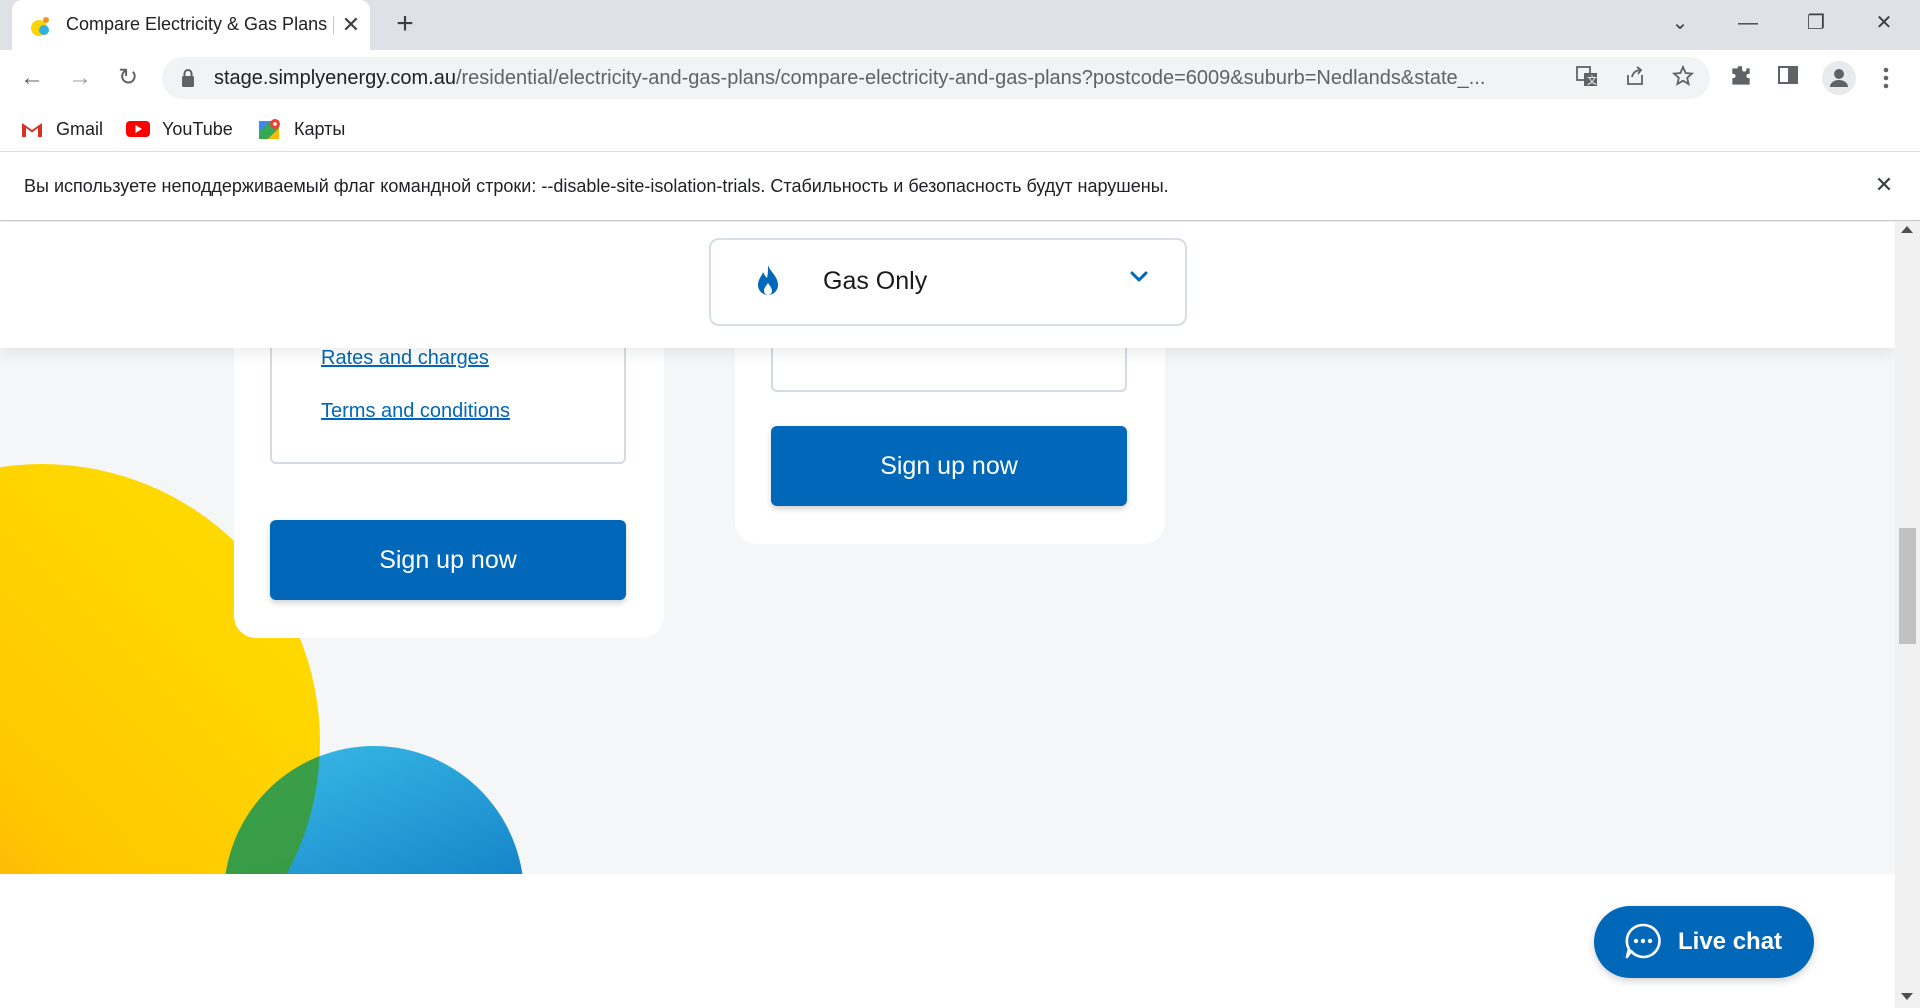 Image resolution: width=1920 pixels, height=1008 pixels. What do you see at coordinates (32, 78) in the screenshot?
I see `back-button: ←` at bounding box center [32, 78].